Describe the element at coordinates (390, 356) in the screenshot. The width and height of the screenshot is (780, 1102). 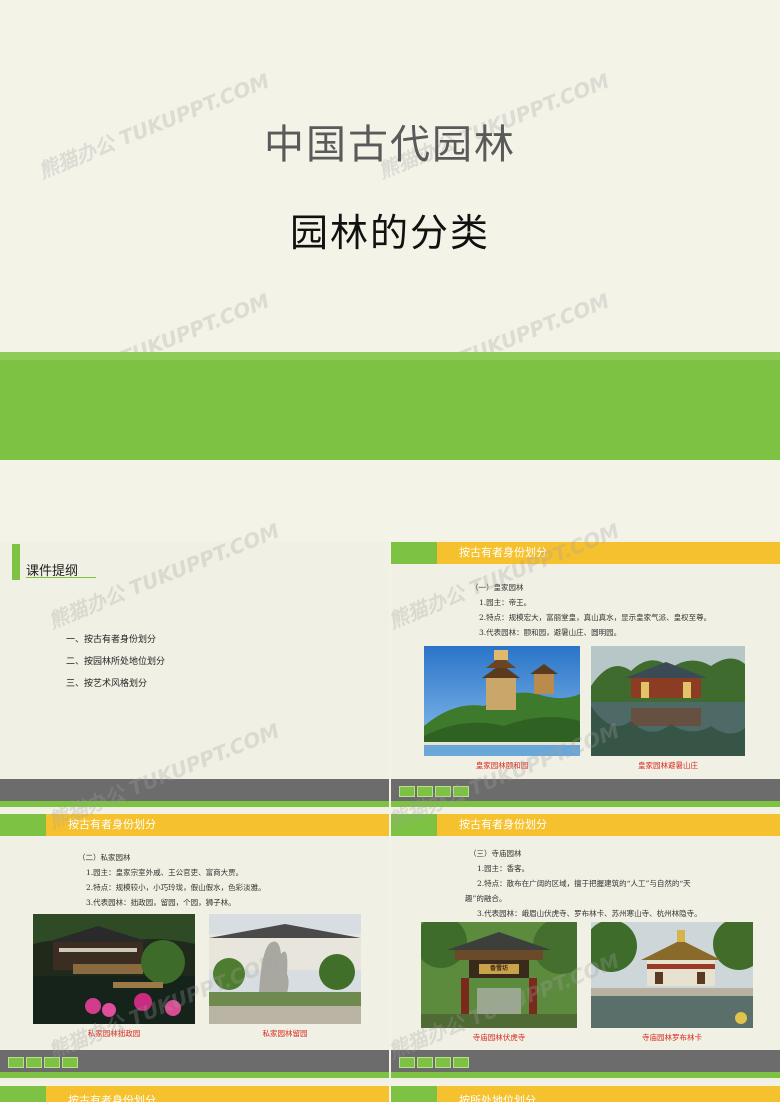
I see `cover-green-band-highlight` at that location.